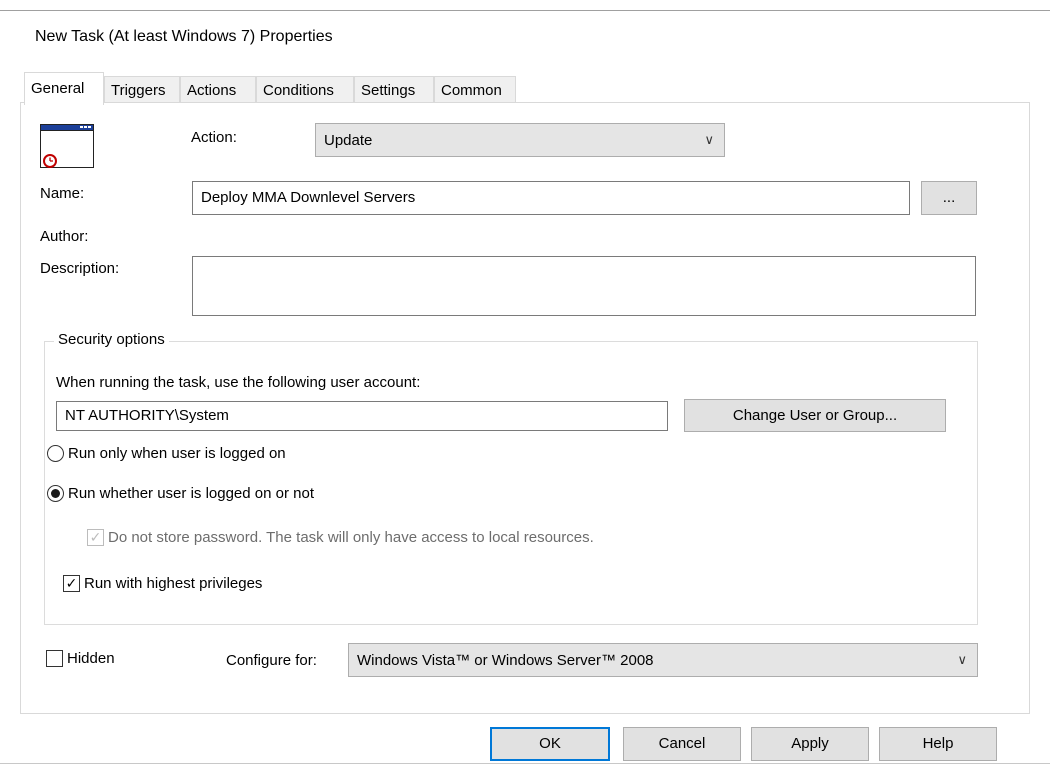 This screenshot has height=767, width=1050. Describe the element at coordinates (62, 193) in the screenshot. I see `name-label: Name:` at that location.